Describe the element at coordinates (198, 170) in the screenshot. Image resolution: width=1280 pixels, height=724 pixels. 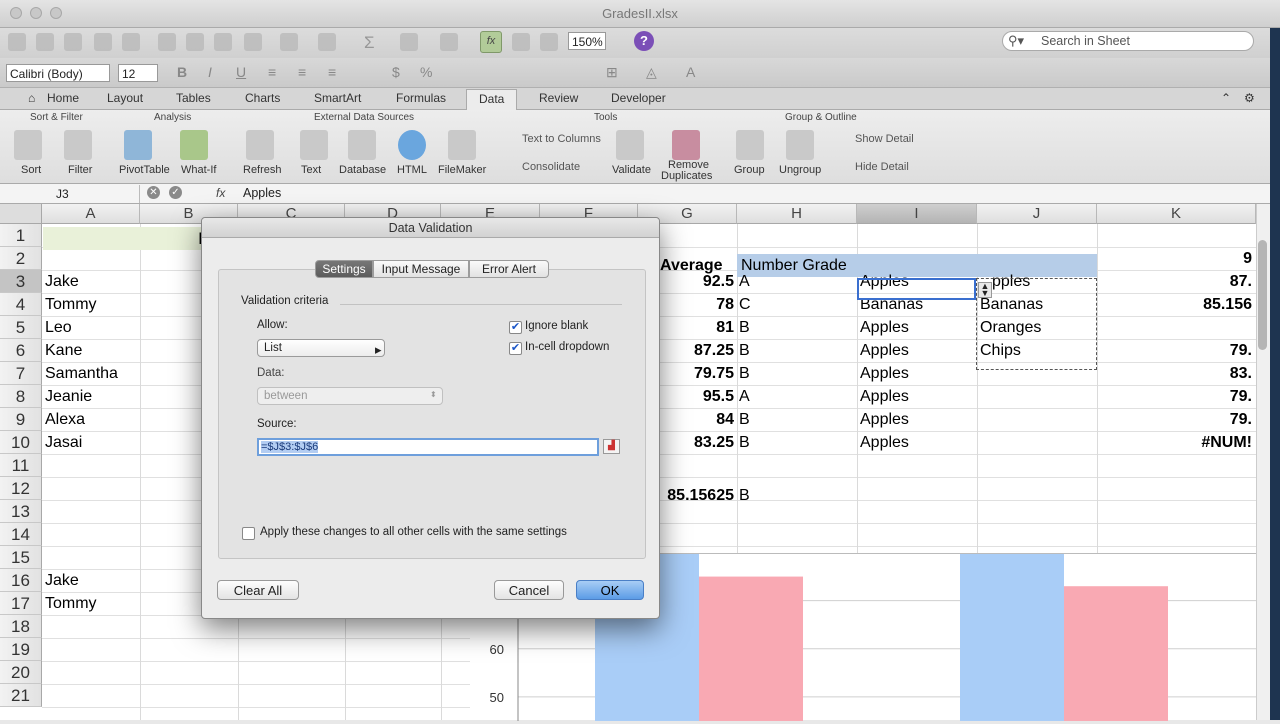
I see `what-if-button: What-If` at that location.